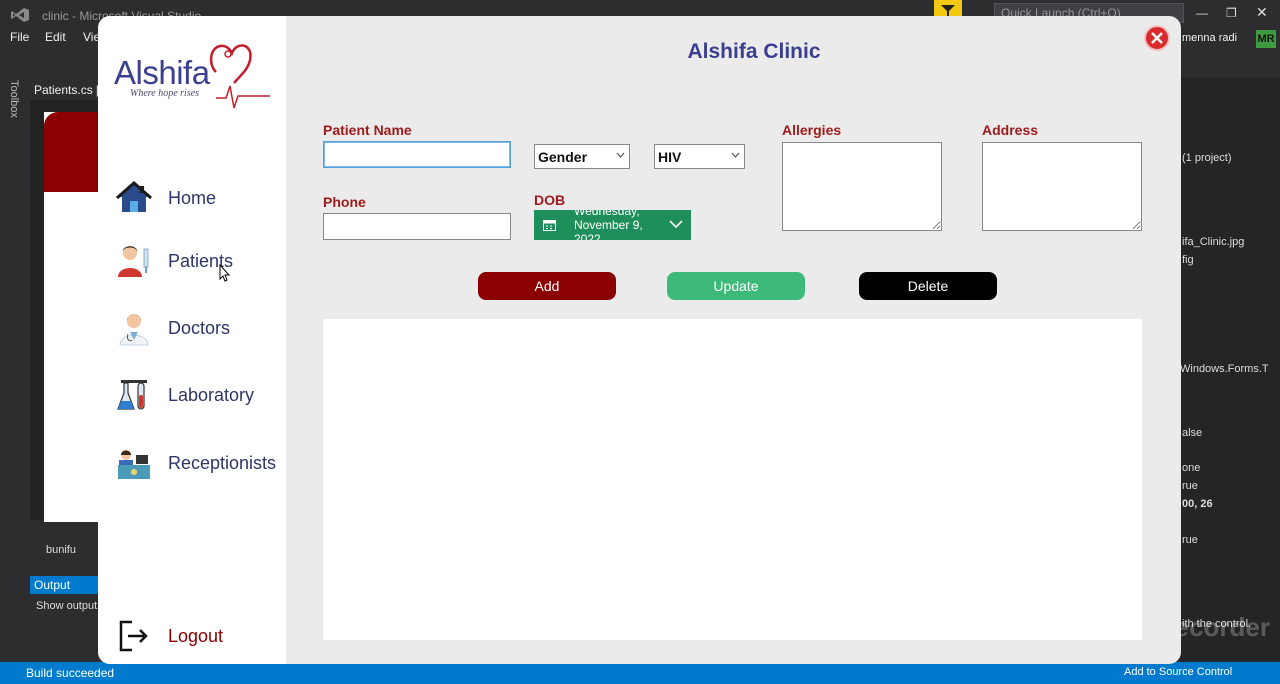 This screenshot has width=1280, height=684. Describe the element at coordinates (211, 395) in the screenshot. I see `sidebar-item-label: Laboratory` at that location.